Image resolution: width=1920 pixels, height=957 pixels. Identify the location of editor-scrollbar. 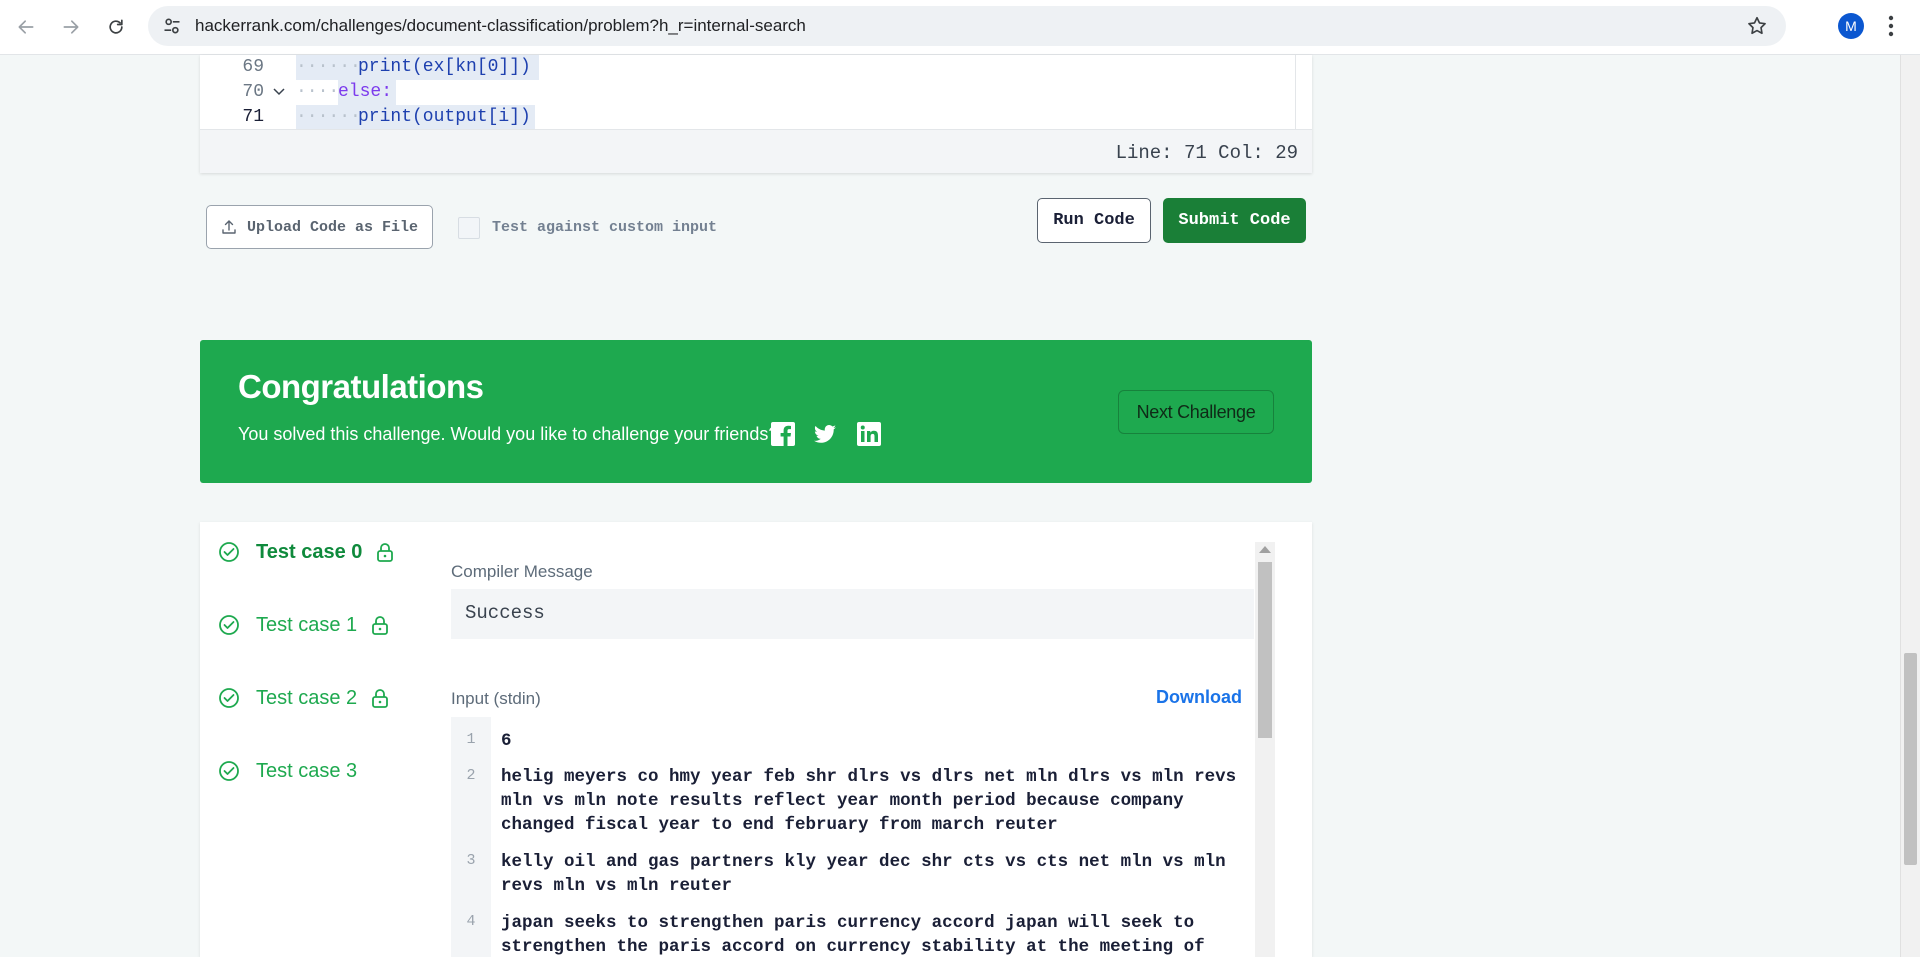
(1303, 92).